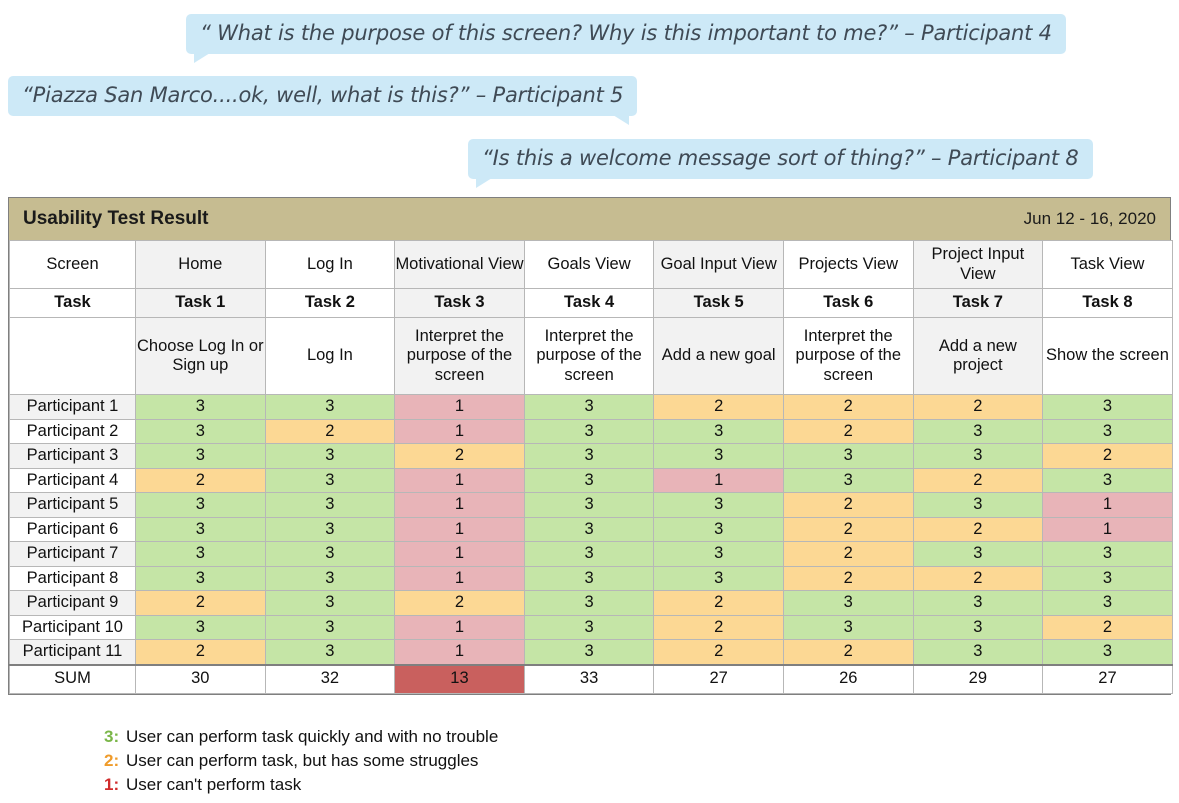  What do you see at coordinates (330, 356) in the screenshot?
I see `task-description-cell: Log In` at bounding box center [330, 356].